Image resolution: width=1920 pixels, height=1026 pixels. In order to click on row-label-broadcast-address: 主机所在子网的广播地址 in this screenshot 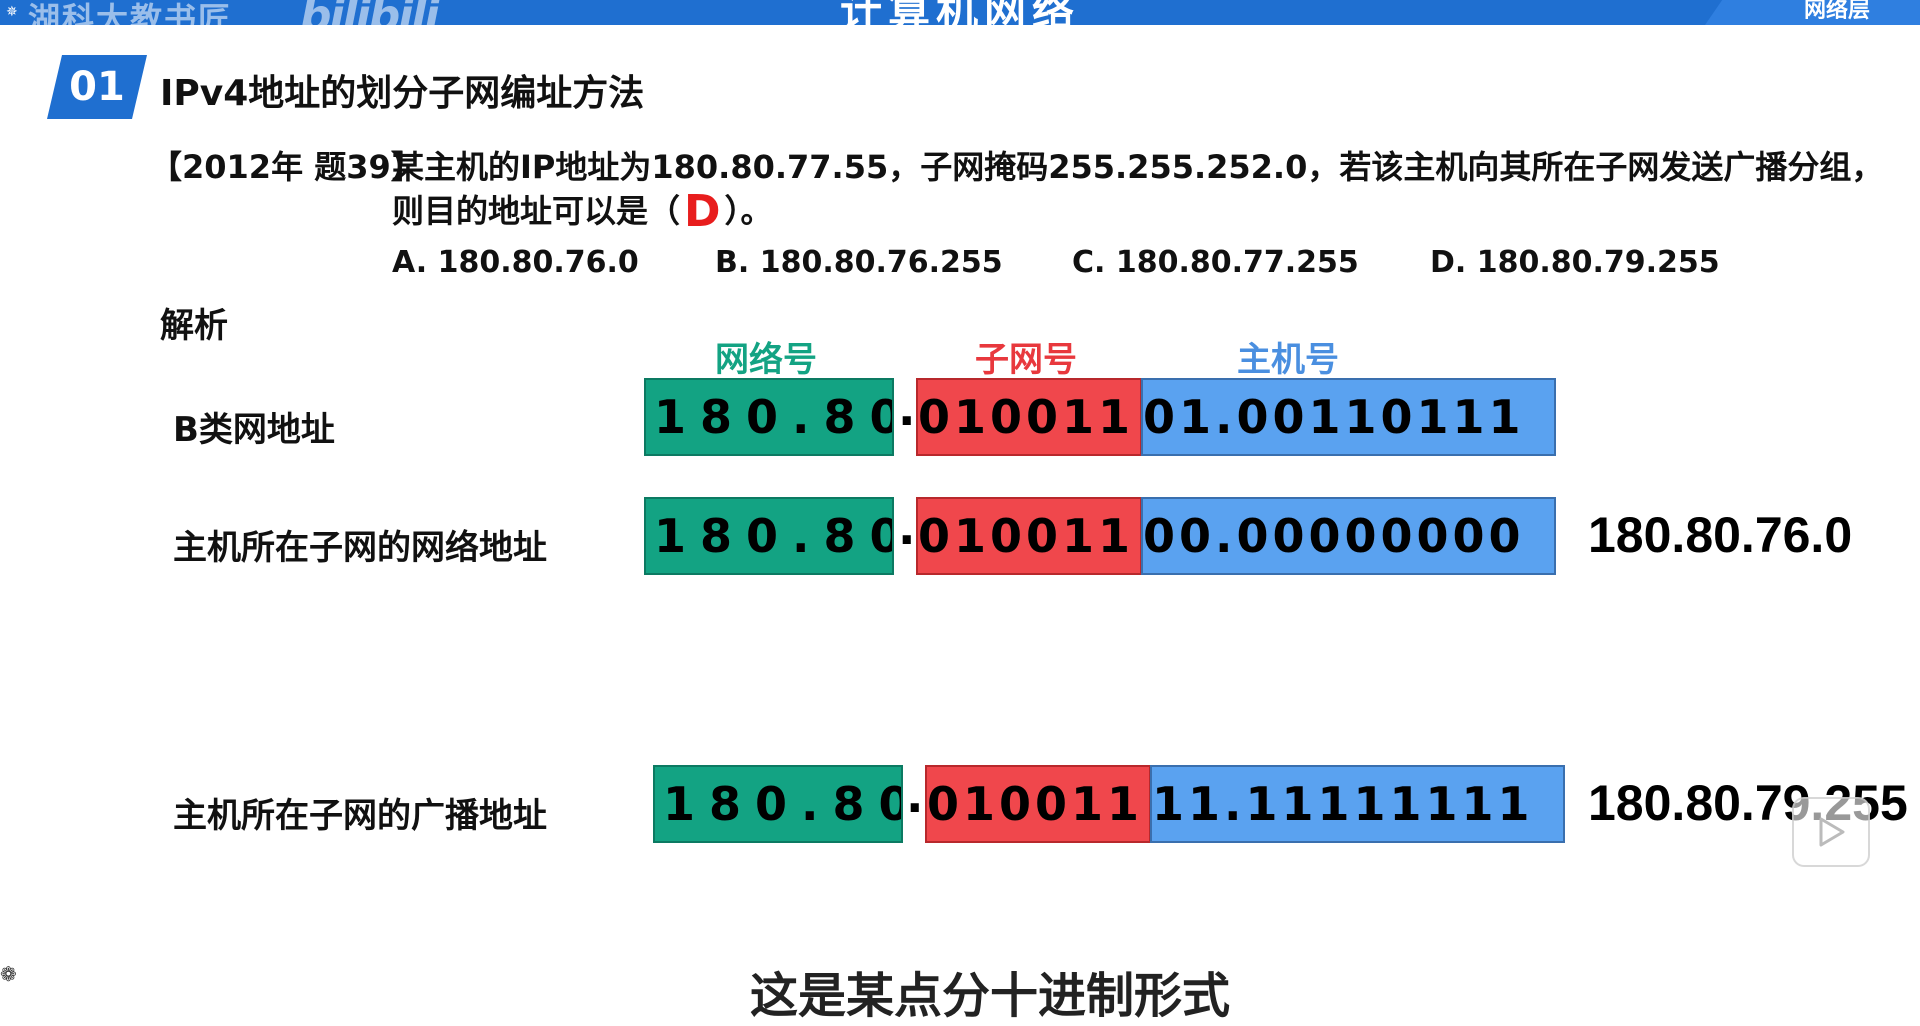, I will do `click(360, 816)`.